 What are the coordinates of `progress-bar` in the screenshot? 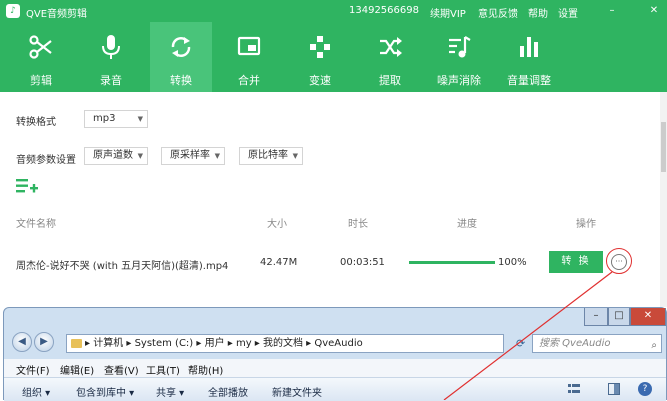 It's located at (452, 262).